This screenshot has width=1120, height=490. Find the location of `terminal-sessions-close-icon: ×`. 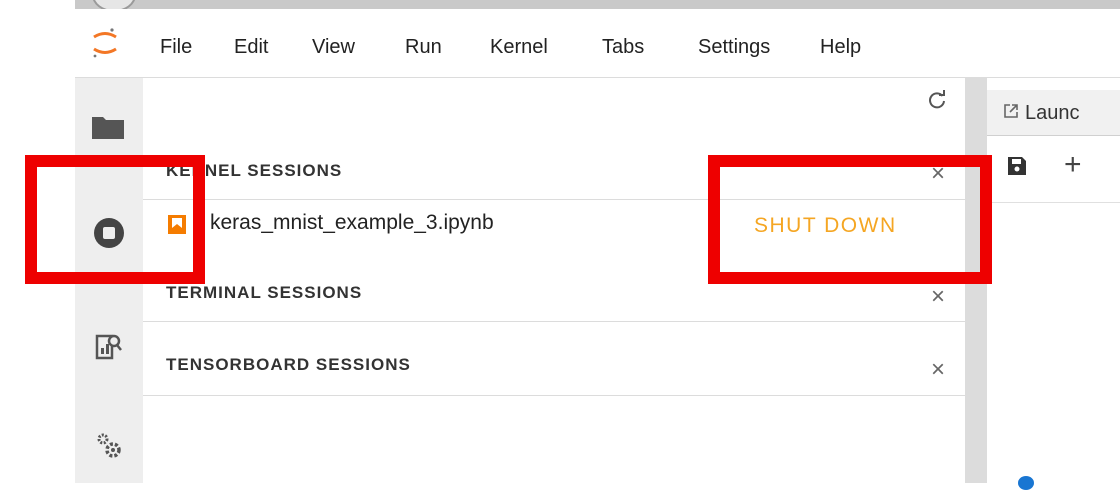

terminal-sessions-close-icon: × is located at coordinates (938, 297).